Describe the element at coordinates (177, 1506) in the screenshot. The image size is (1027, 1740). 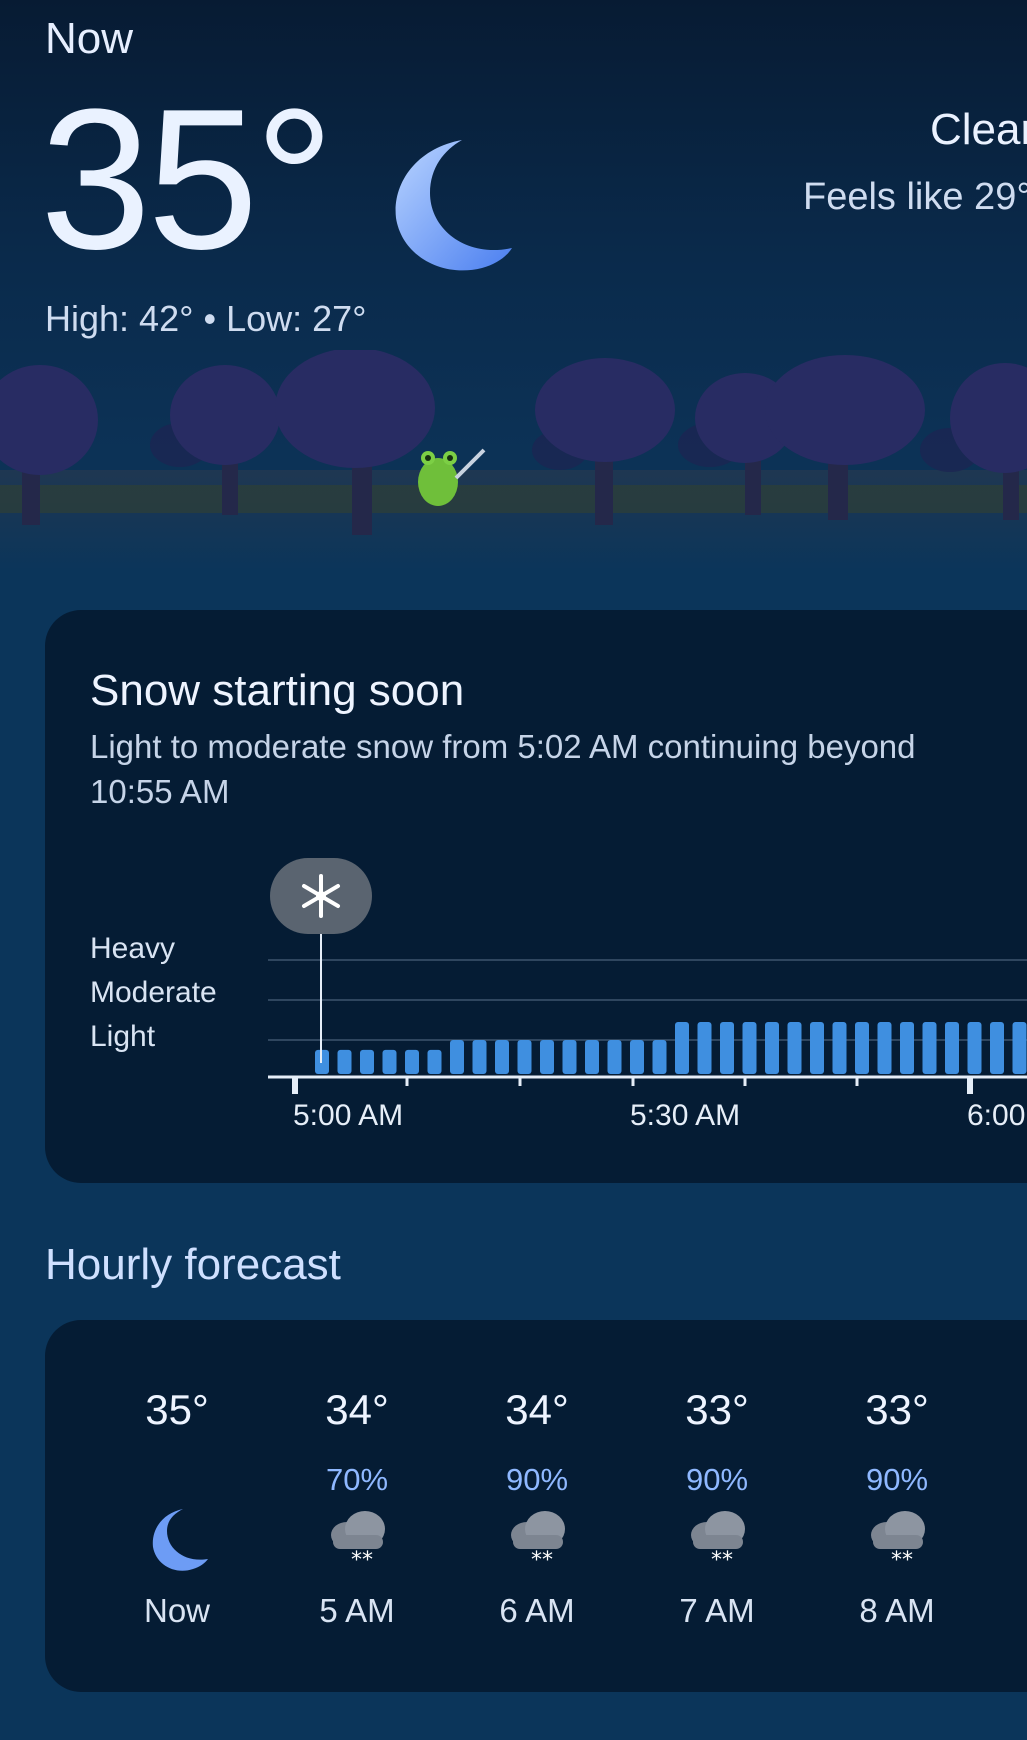
I see `hourly-item: 35° Now` at that location.